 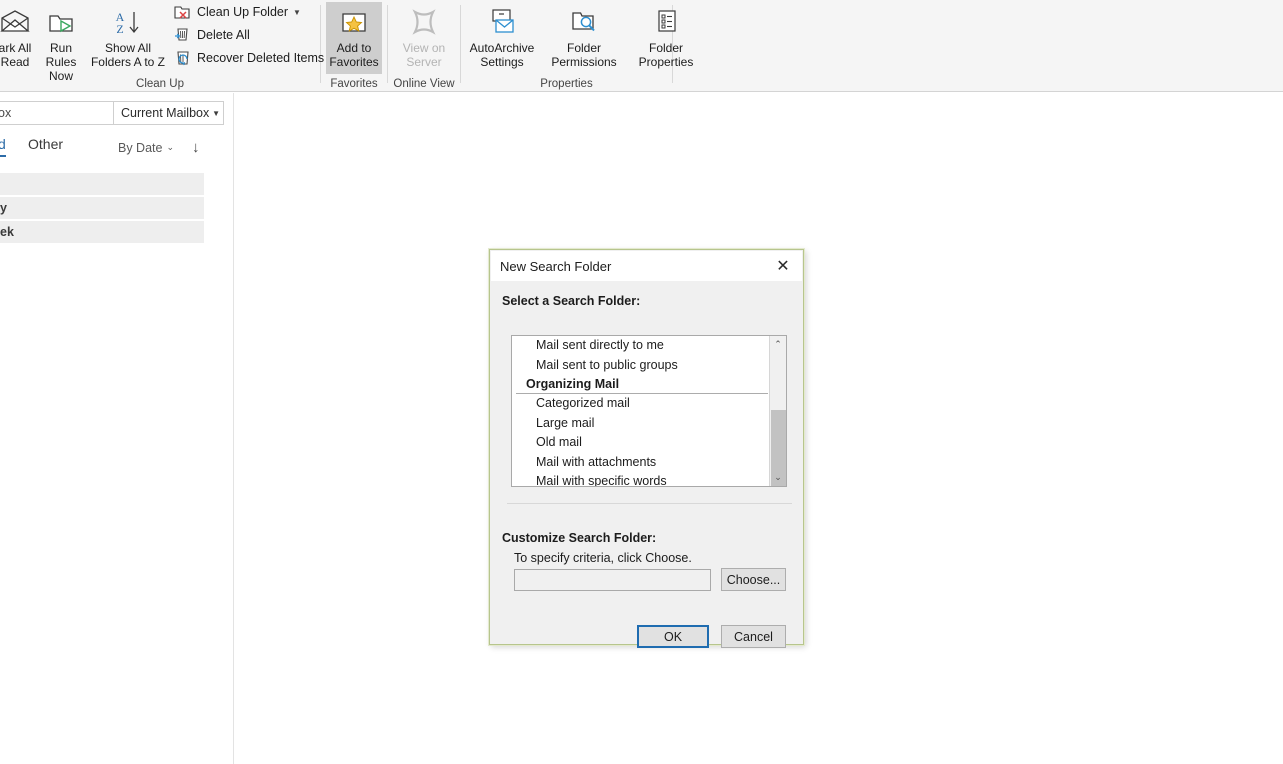 I want to click on run-rules-now-button: Run Rules Now, so click(x=61, y=42).